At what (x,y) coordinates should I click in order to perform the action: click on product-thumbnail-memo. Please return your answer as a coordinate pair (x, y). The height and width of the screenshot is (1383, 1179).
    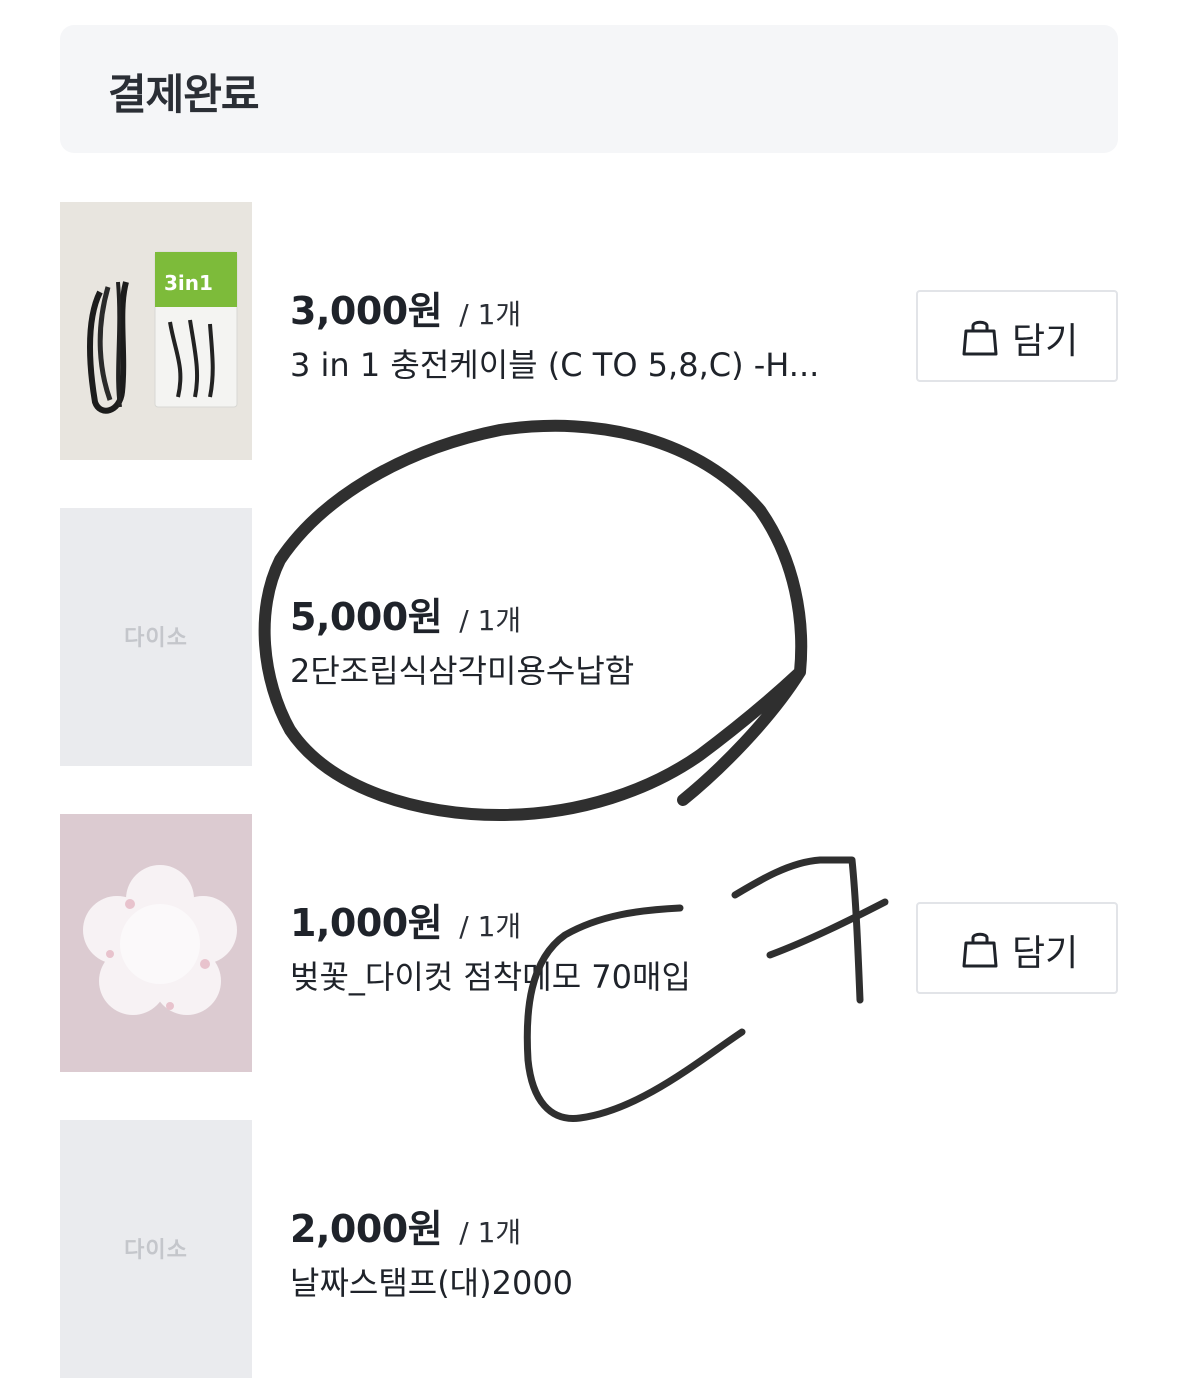
    Looking at the image, I should click on (156, 943).